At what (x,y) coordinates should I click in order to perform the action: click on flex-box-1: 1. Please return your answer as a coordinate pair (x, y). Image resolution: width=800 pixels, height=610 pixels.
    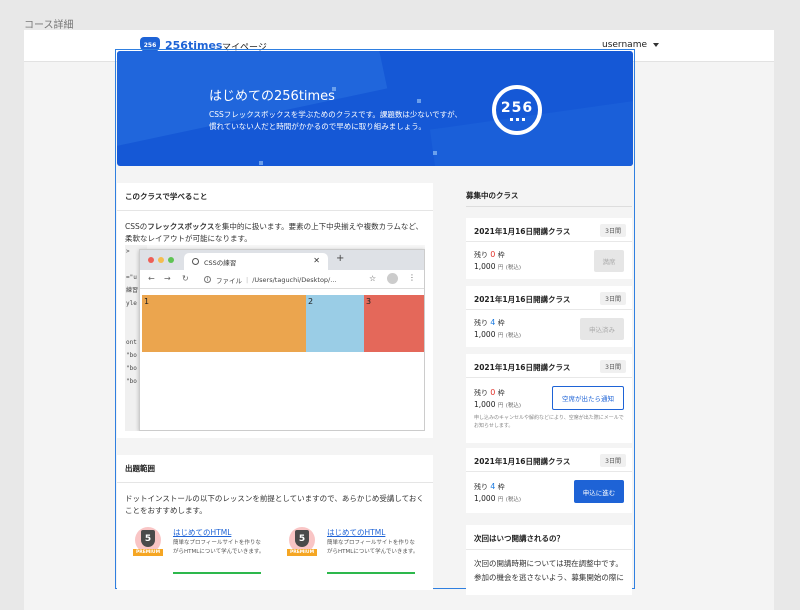
    Looking at the image, I should click on (224, 323).